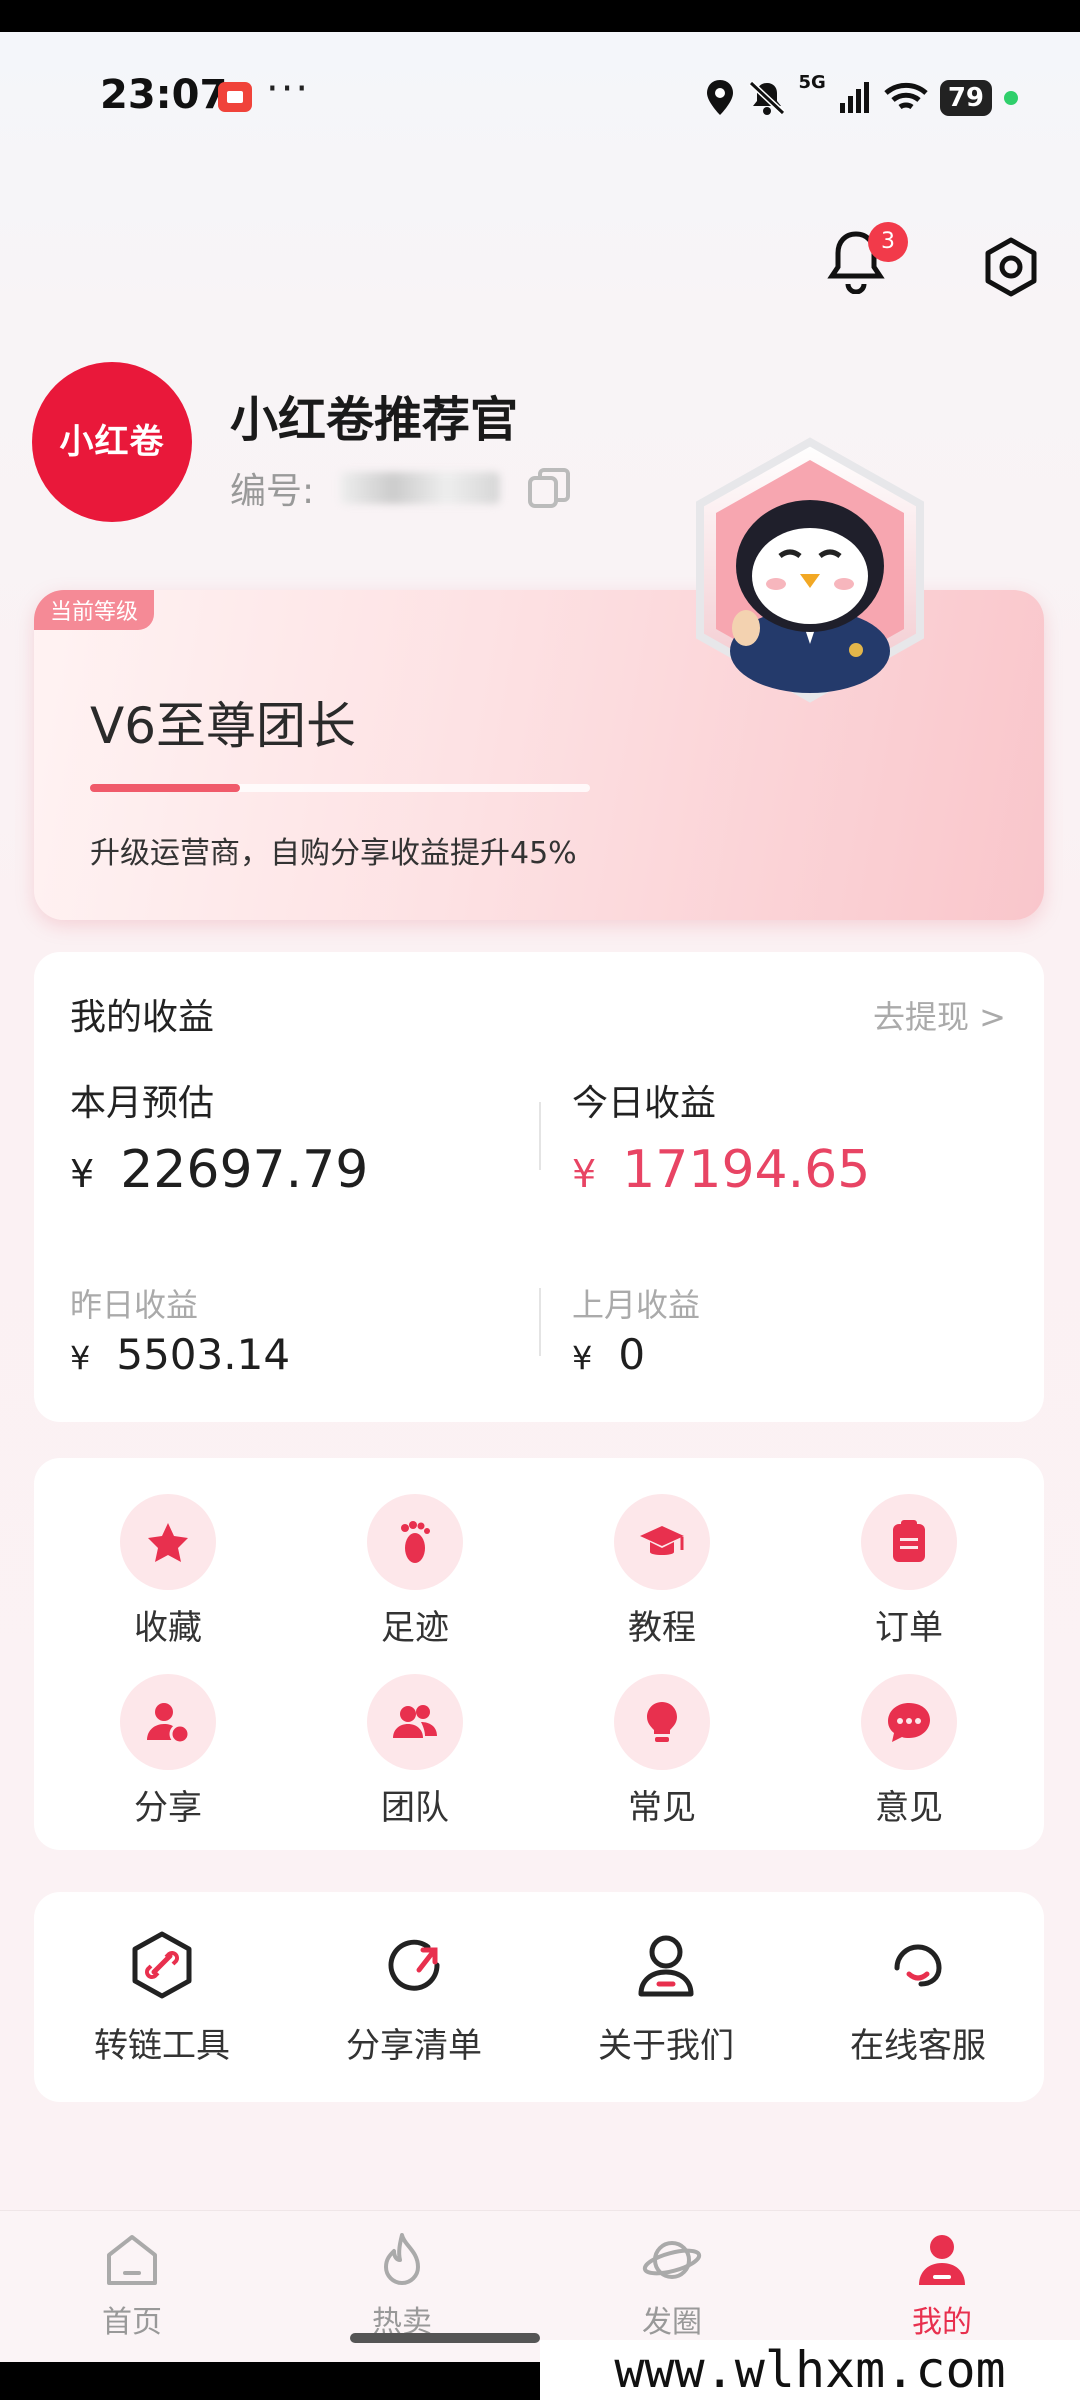 The height and width of the screenshot is (2400, 1080). I want to click on function-label: 常见, so click(662, 1808).